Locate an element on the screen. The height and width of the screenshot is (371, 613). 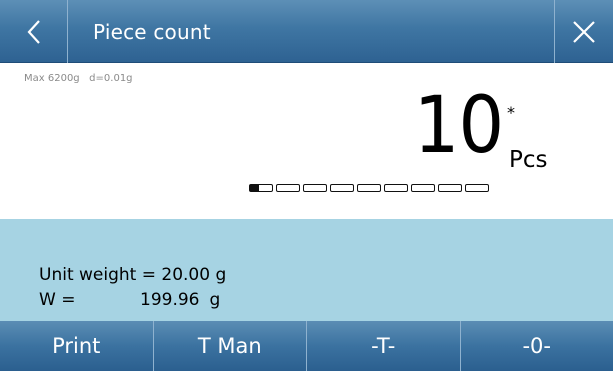
stability-indicator: * is located at coordinates (511, 112).